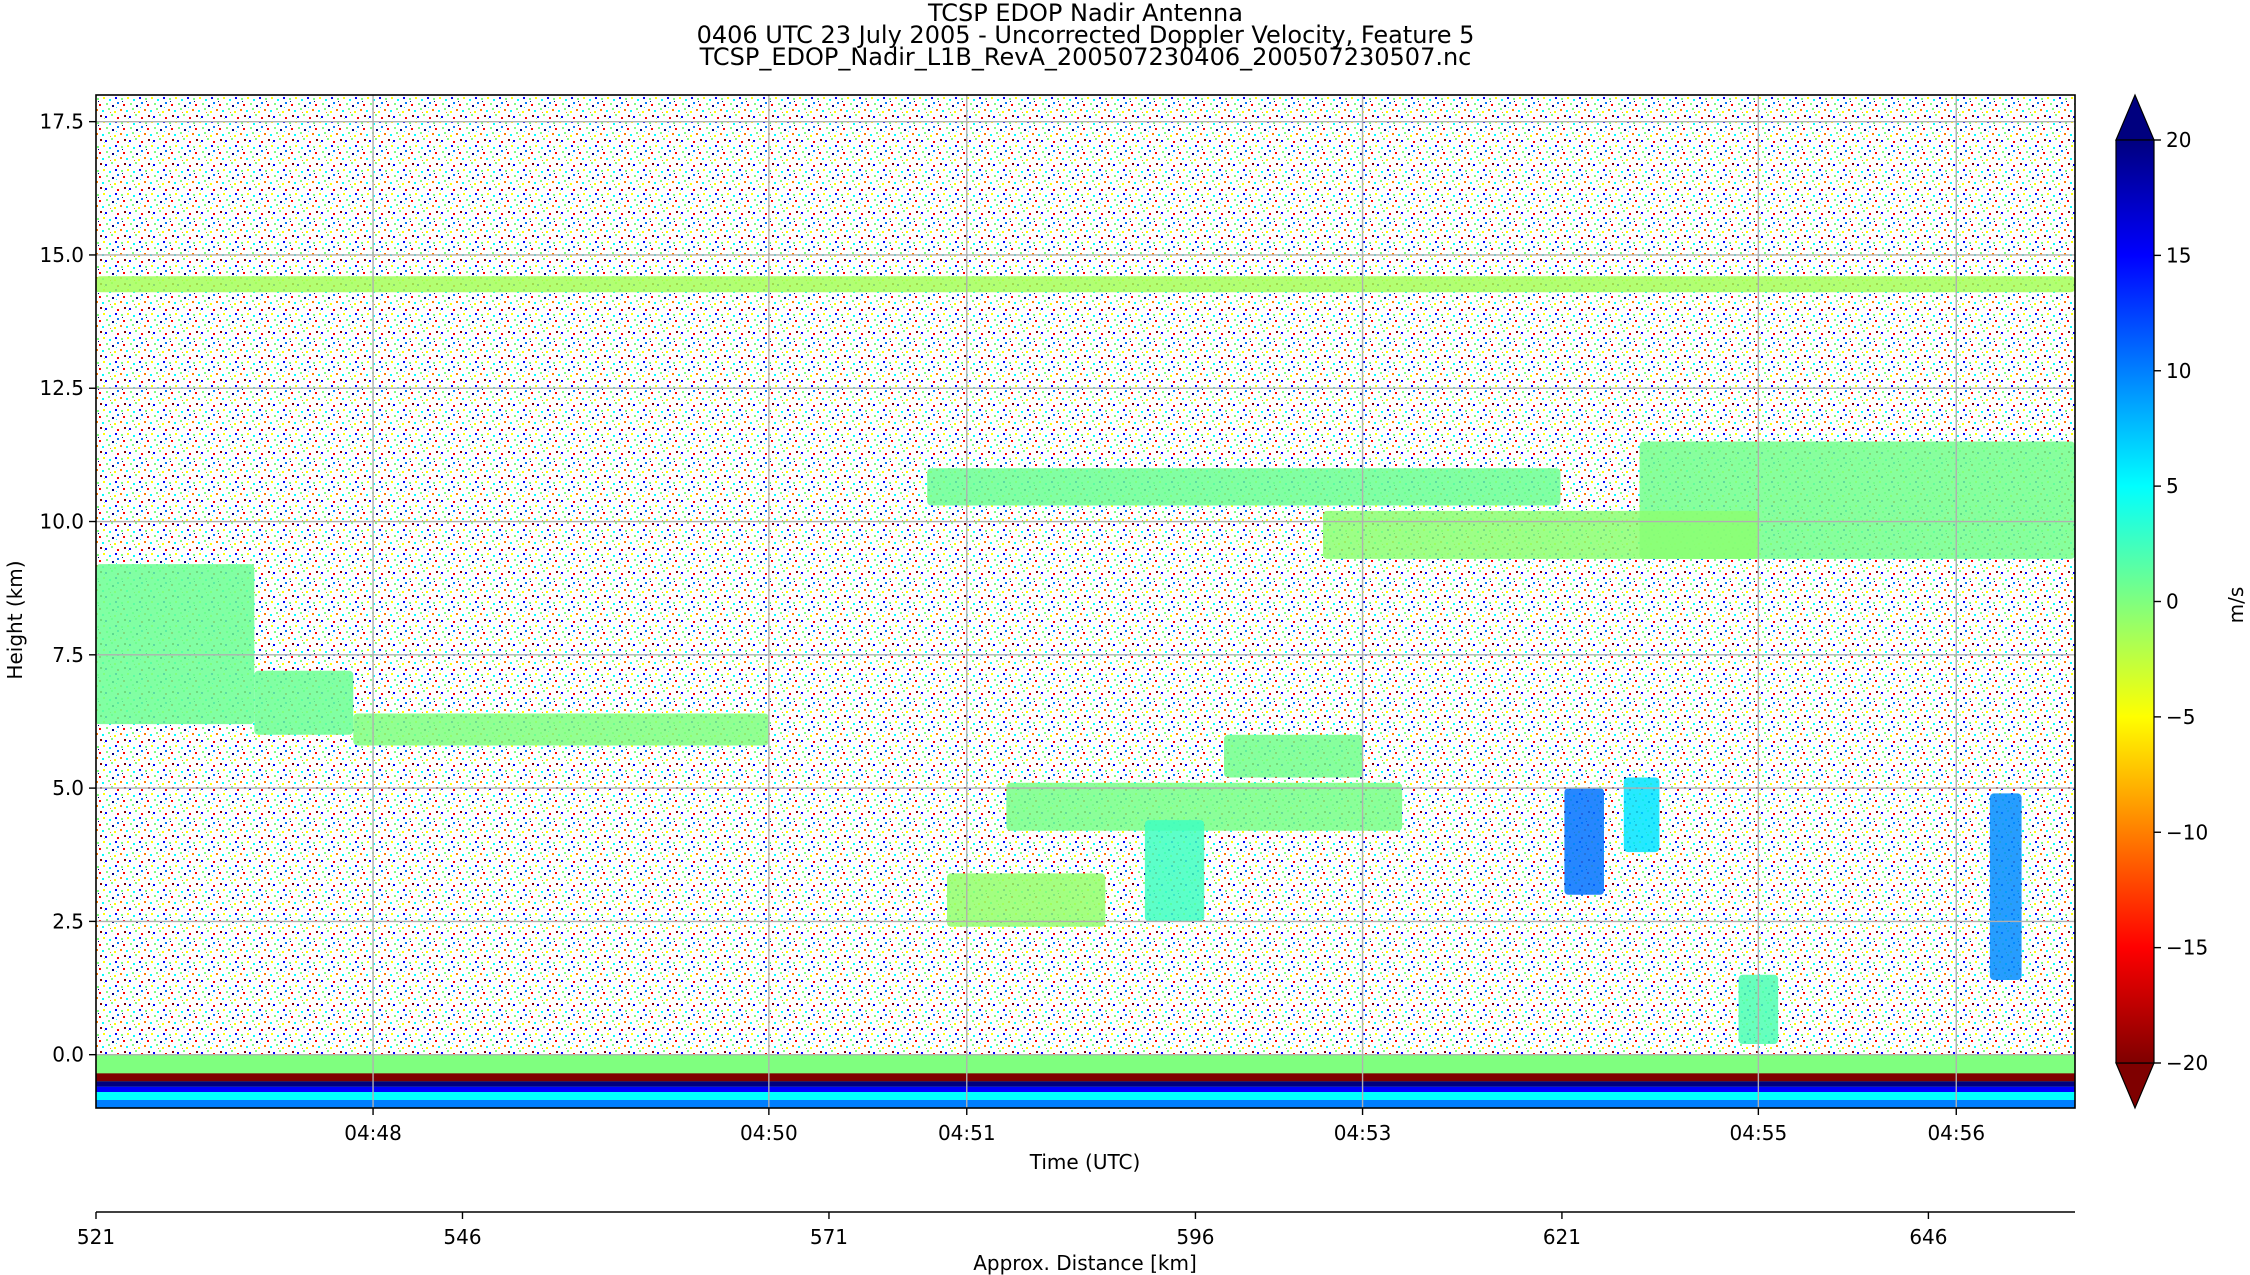  Describe the element at coordinates (2178, 140) in the screenshot. I see `colorbar-tick-label: 20` at that location.